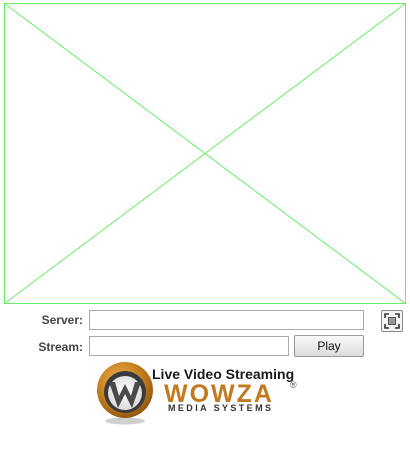  I want to click on fullscreen-button, so click(392, 321).